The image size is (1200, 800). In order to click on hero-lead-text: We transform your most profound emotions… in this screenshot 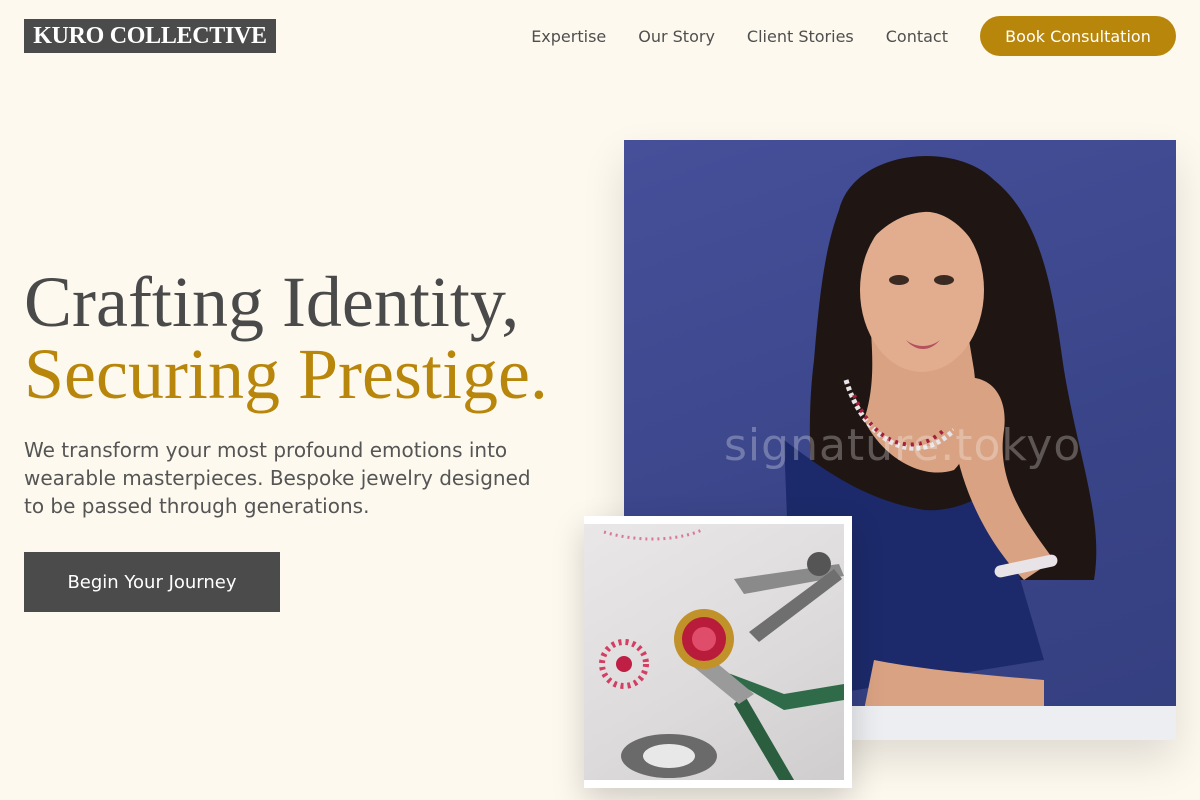, I will do `click(277, 478)`.